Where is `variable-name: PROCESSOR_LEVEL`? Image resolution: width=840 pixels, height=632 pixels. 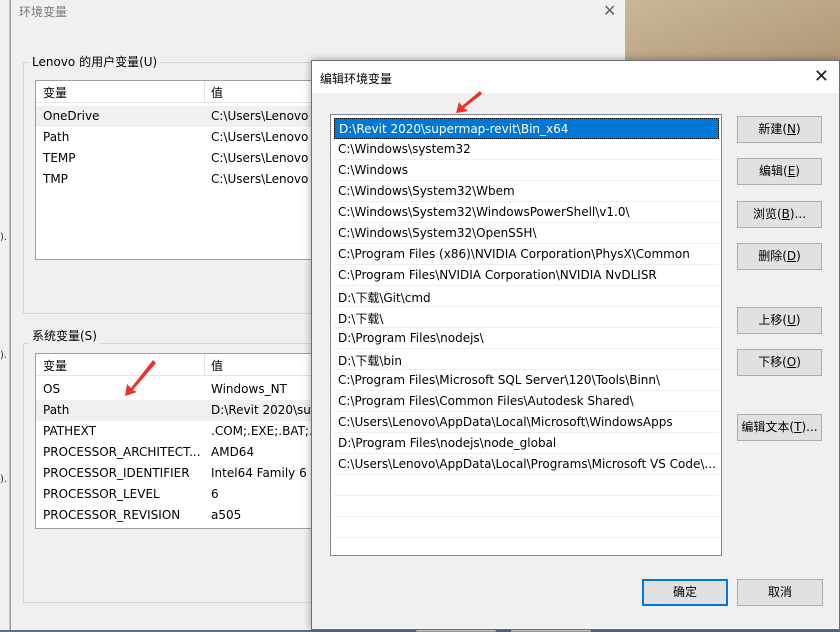
variable-name: PROCESSOR_LEVEL is located at coordinates (101, 494).